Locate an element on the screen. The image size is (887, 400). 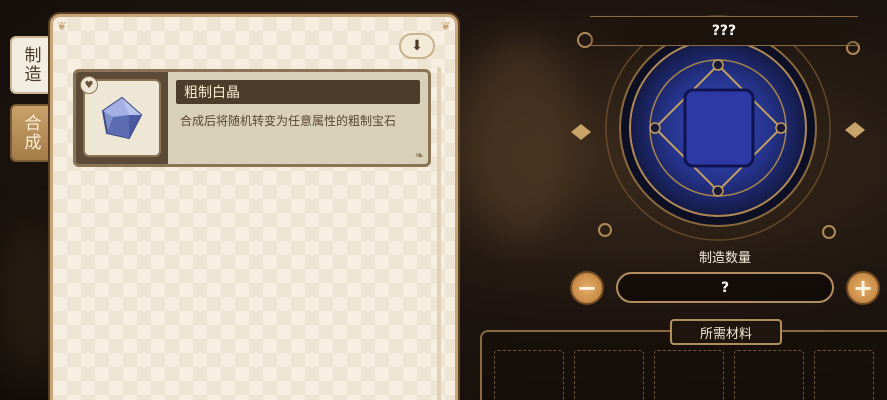
item-slot: ♥ is located at coordinates (122, 118).